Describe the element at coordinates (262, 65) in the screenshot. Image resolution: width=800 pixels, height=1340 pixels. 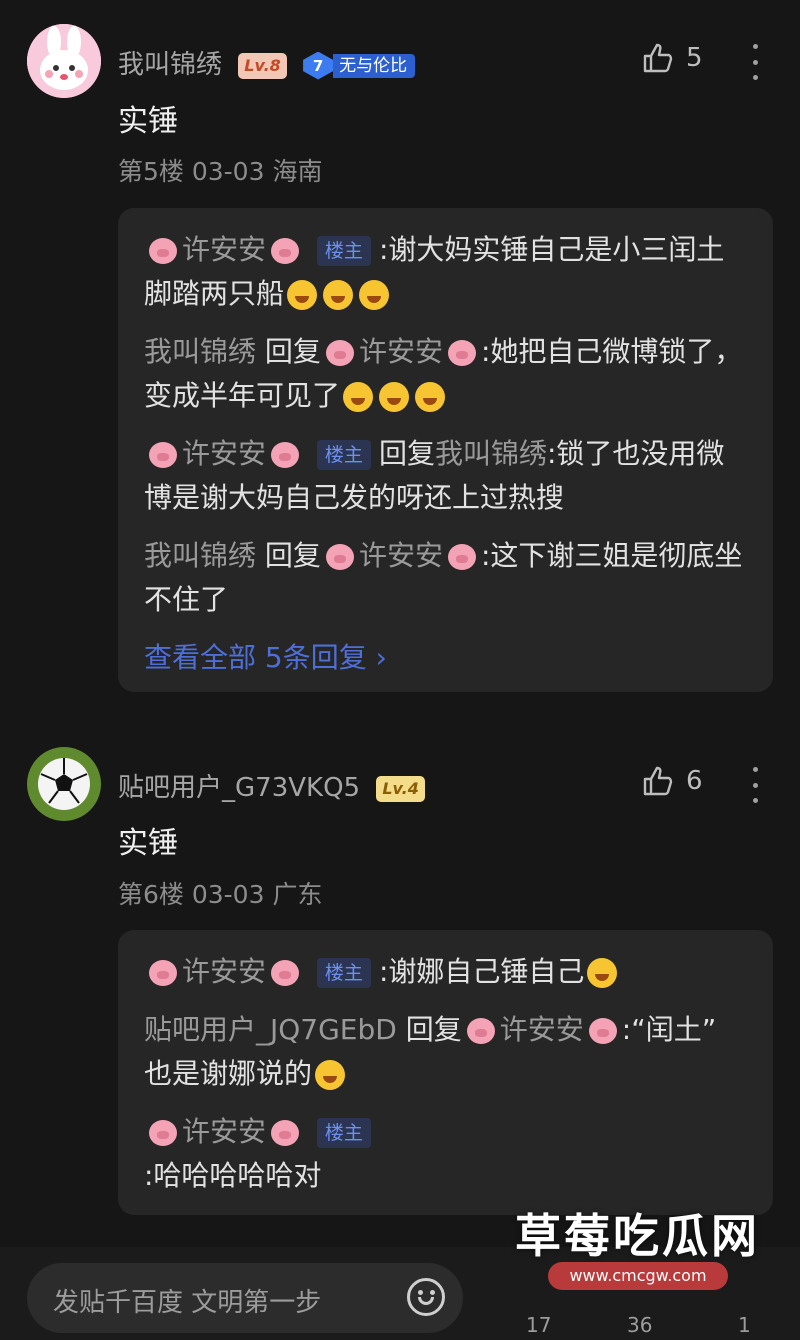
I see `level-badge: Lv.8` at that location.